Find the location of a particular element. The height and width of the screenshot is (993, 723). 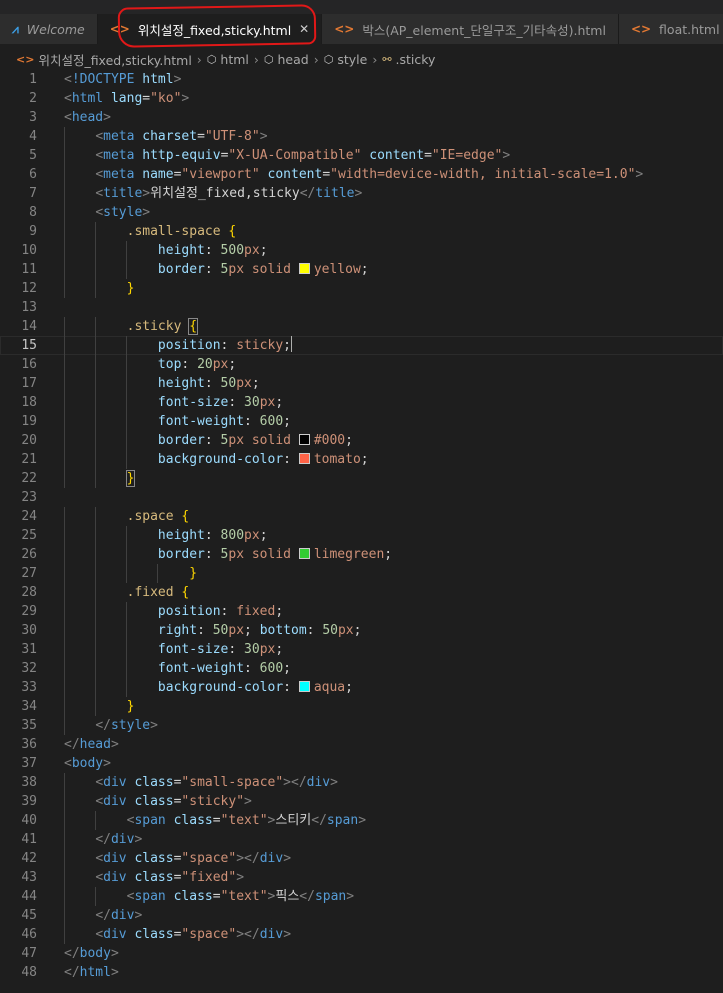

code-text: .space { is located at coordinates (158, 516).